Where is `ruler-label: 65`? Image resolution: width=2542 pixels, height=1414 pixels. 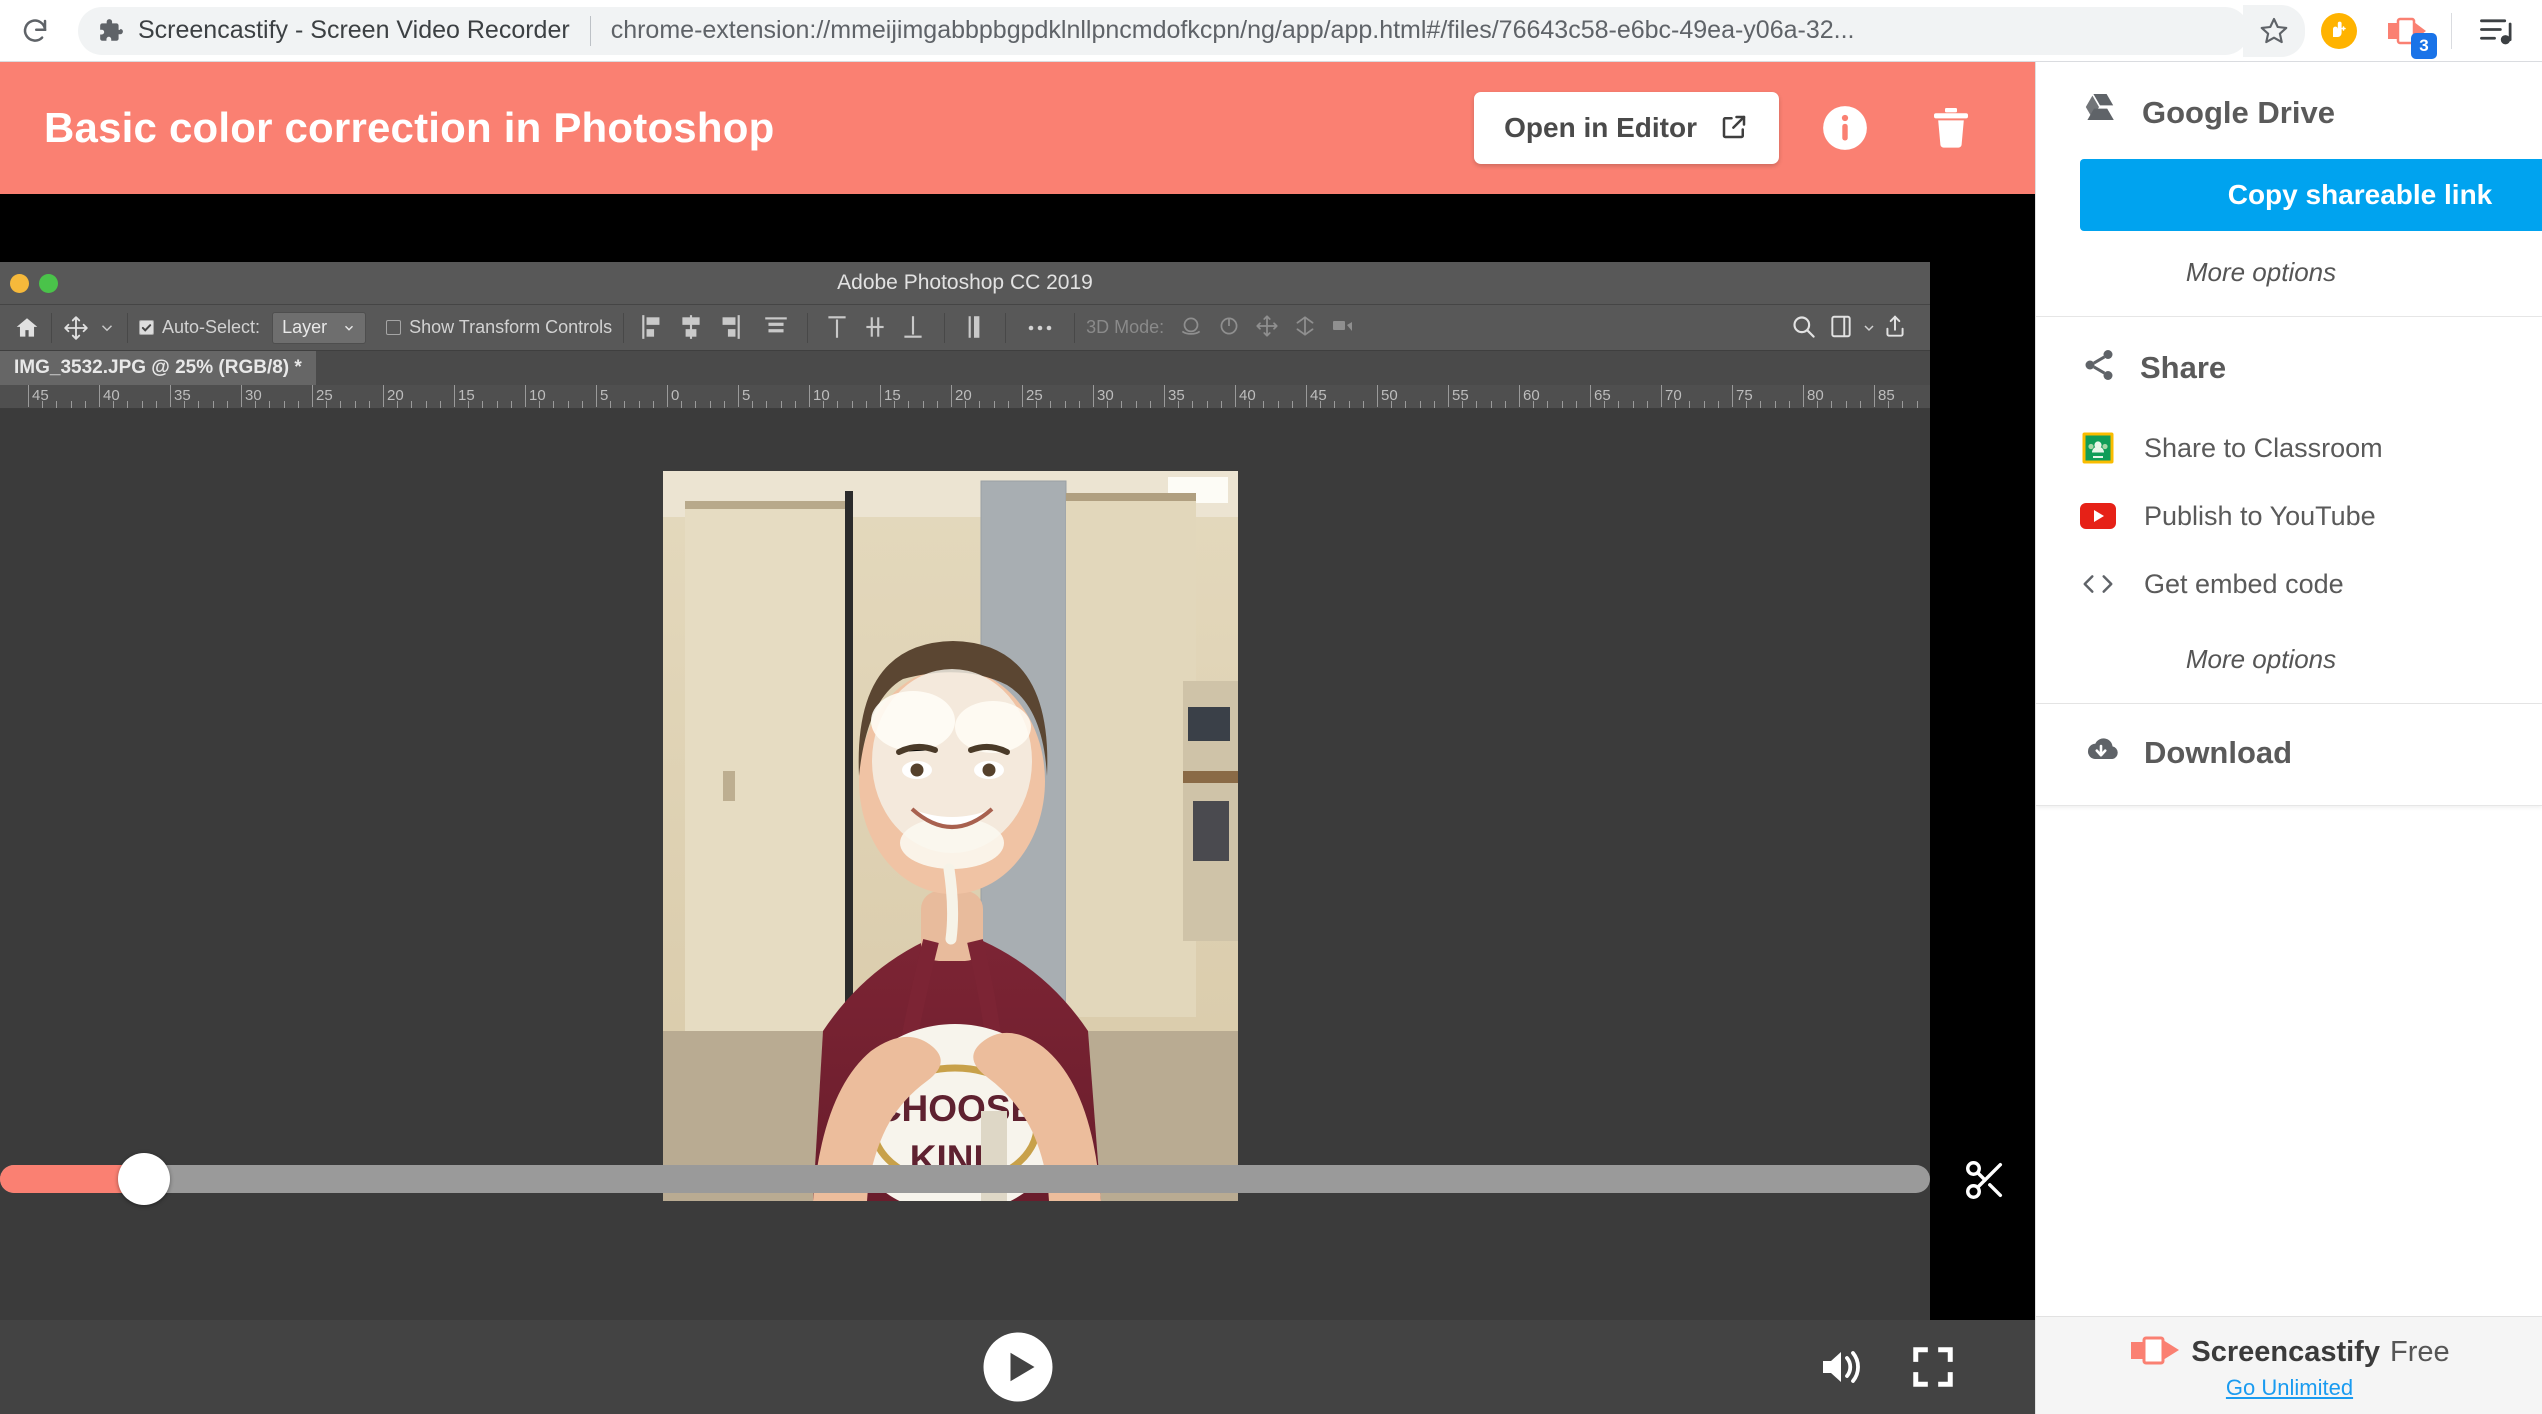 ruler-label: 65 is located at coordinates (1602, 395).